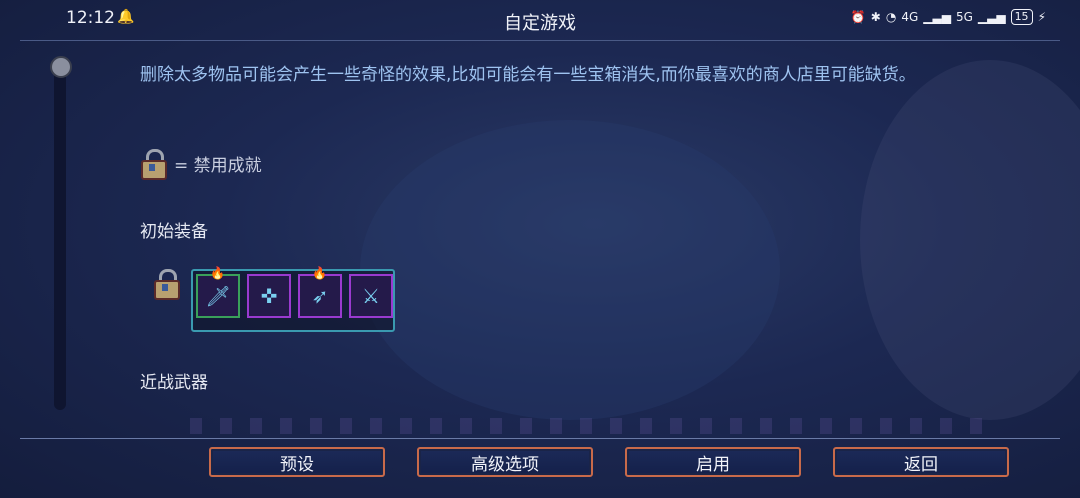 Image resolution: width=1080 pixels, height=498 pixels. I want to click on status-bar: 12:12 🔔 自定游戏 ⏰ ✱ ◔ 4G ▁▃▅ 5G ▁▃▅ 15 ⚡, so click(540, 19).